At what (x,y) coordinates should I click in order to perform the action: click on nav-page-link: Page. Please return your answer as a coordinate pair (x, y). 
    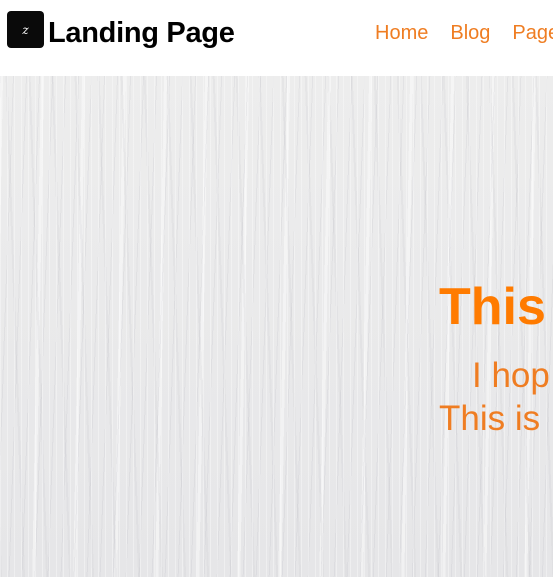
    Looking at the image, I should click on (532, 33).